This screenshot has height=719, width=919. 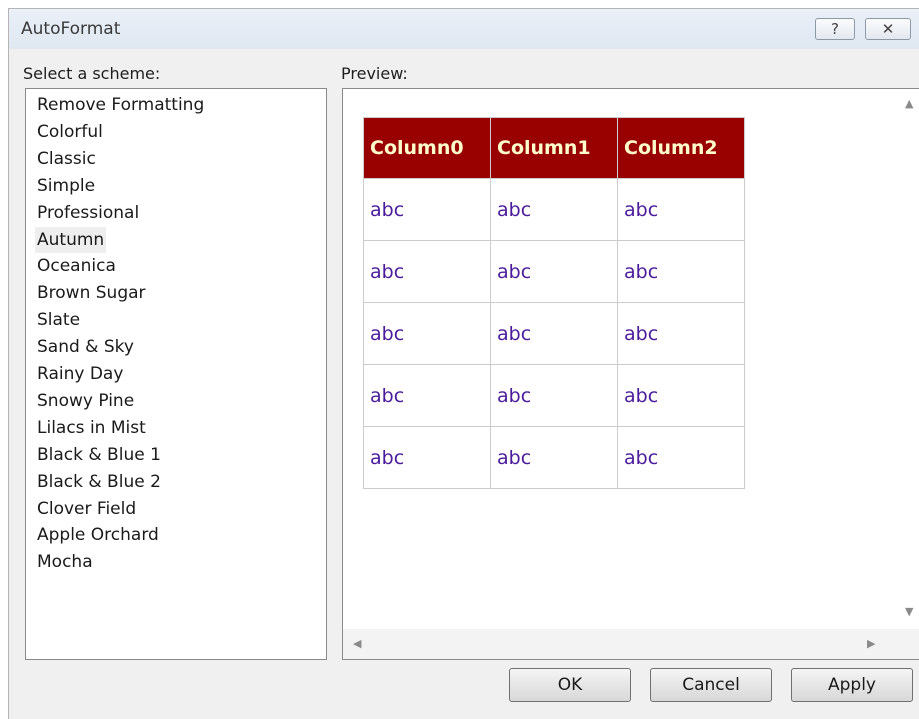 I want to click on scheme-list-item: Remove Formatting, so click(x=120, y=105).